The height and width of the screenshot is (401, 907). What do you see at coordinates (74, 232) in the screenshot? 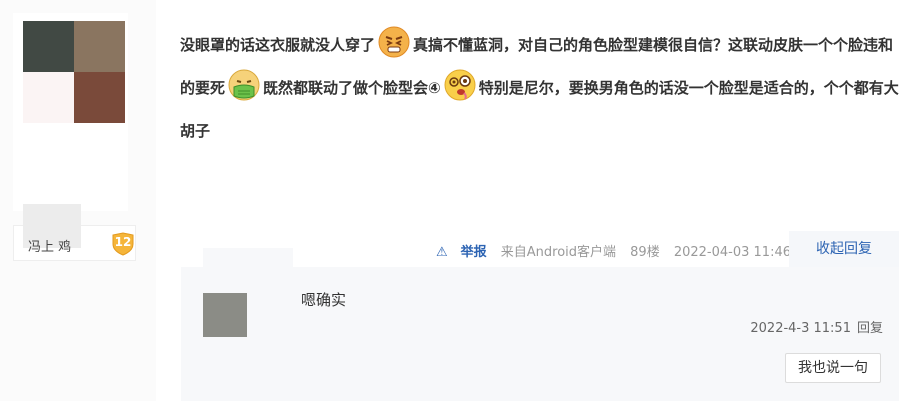
I see `username-card: 冯上 鸡 12` at bounding box center [74, 232].